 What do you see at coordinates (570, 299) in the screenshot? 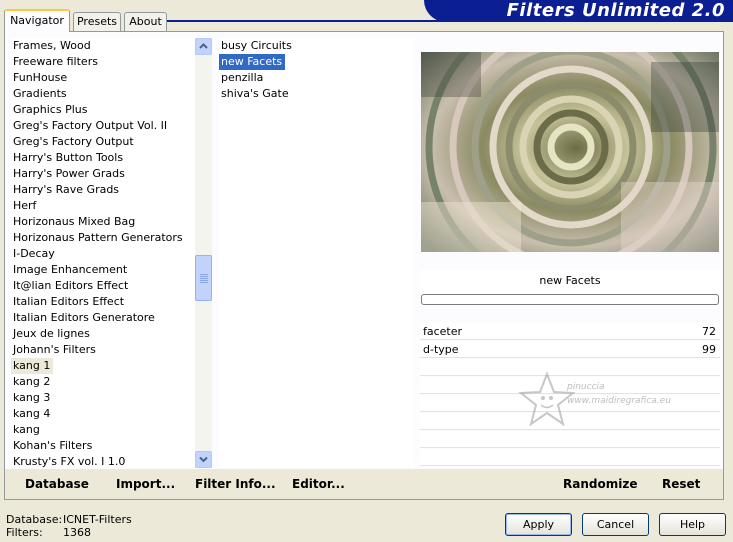
I see `progress-bar` at bounding box center [570, 299].